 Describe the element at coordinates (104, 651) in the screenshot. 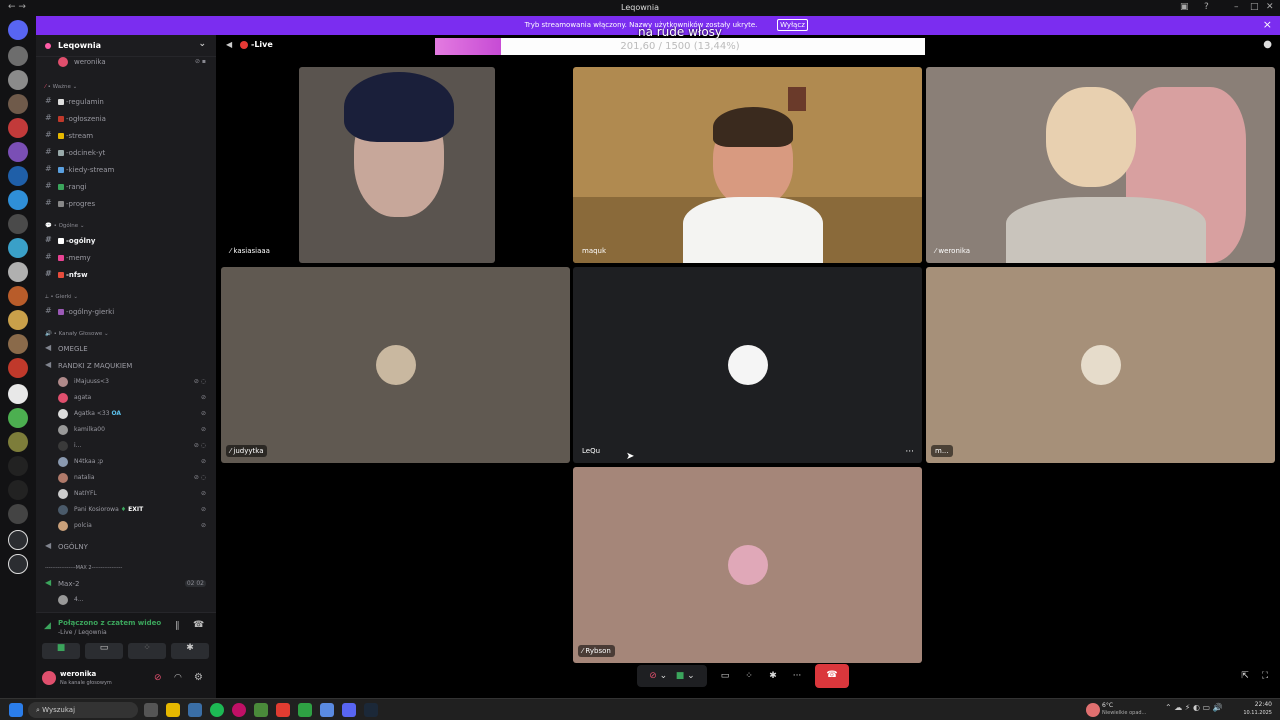

I see `screen-share-button: ▭` at that location.